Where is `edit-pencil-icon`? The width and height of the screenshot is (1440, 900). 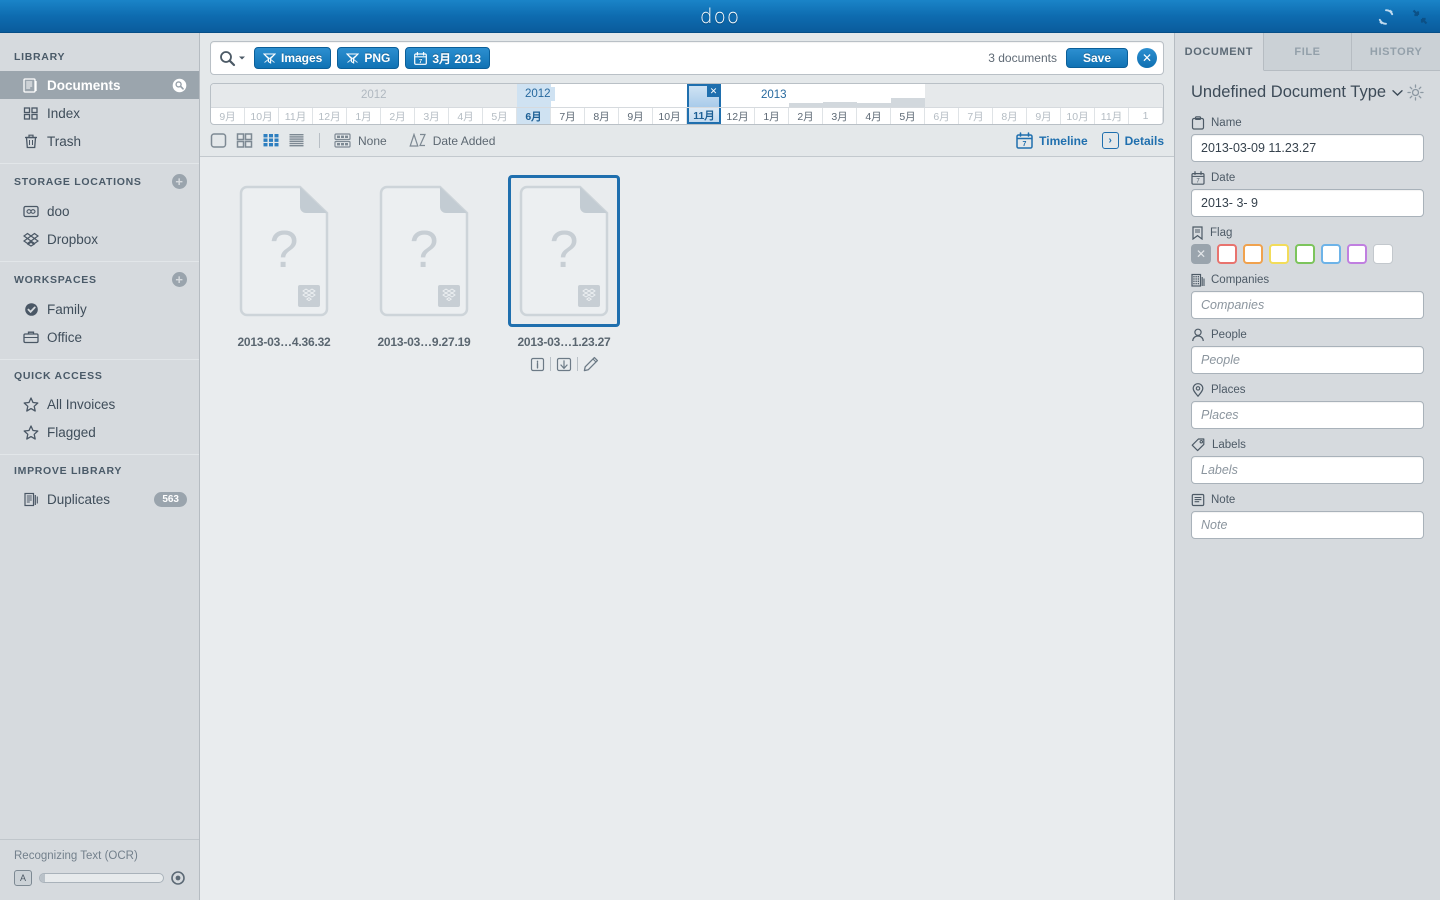 edit-pencil-icon is located at coordinates (591, 364).